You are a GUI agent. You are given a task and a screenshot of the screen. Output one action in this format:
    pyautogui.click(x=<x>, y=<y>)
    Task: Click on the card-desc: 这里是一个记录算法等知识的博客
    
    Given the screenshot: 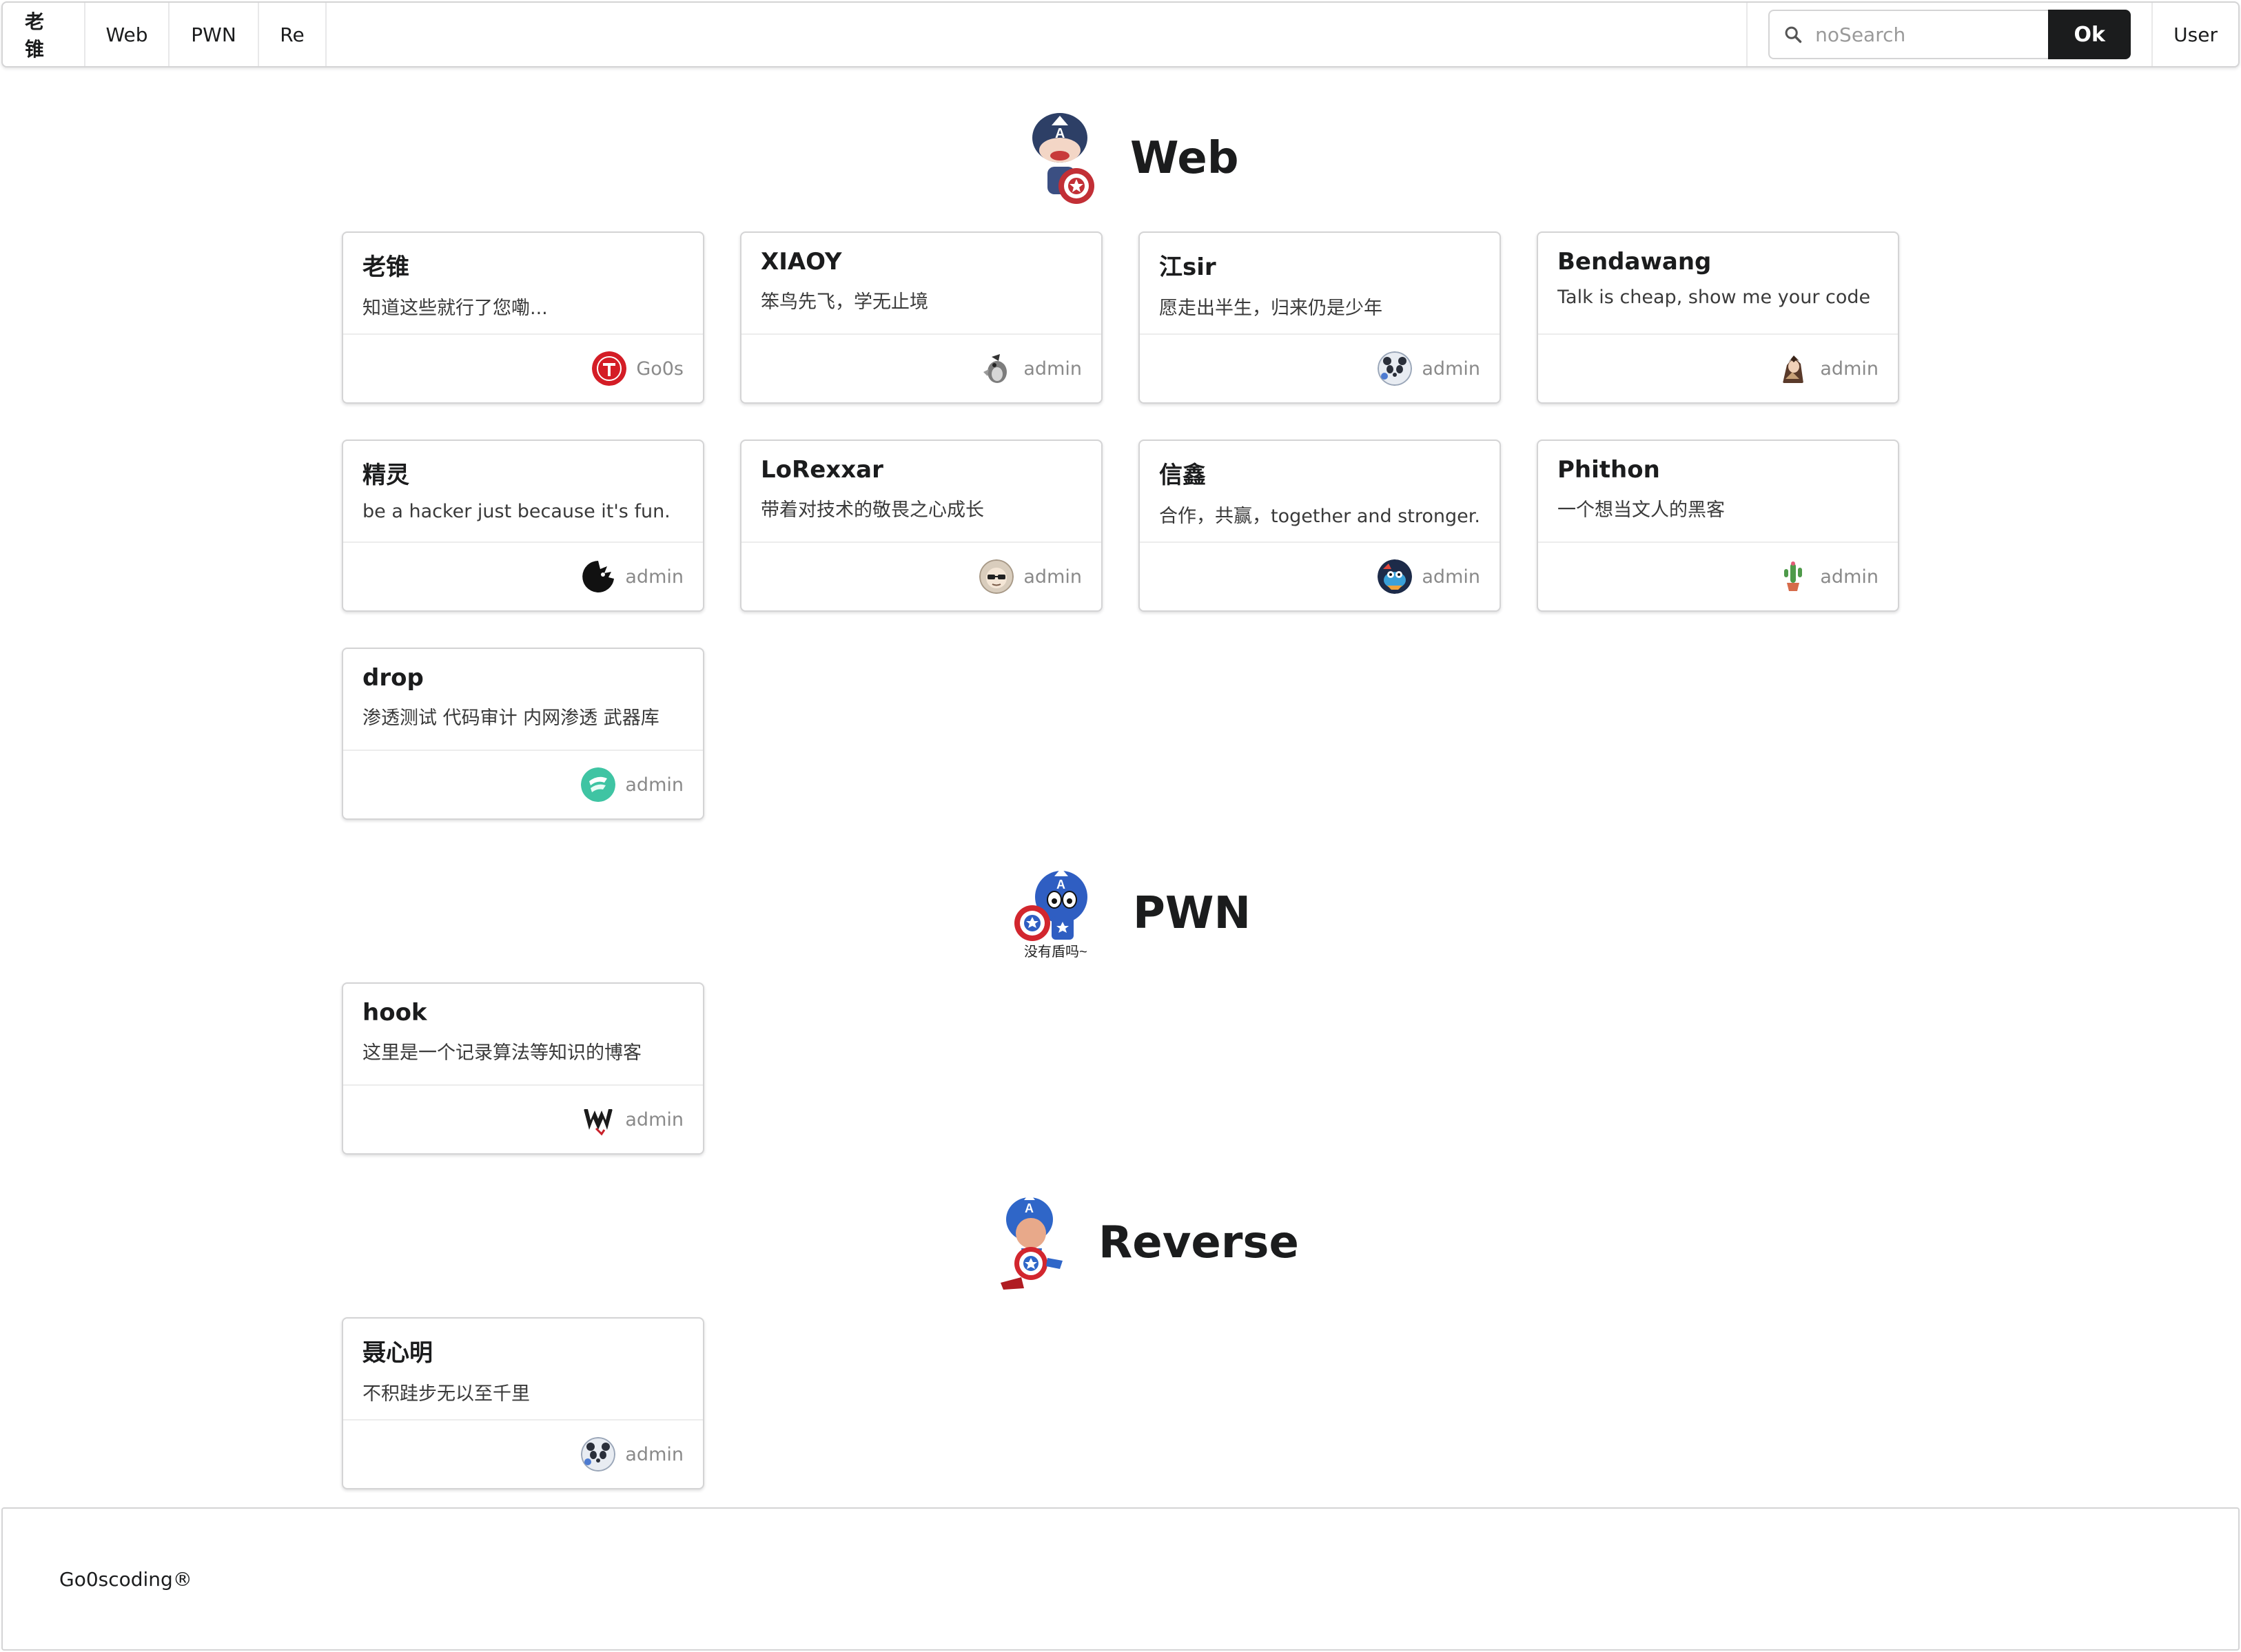 What is the action you would take?
    pyautogui.click(x=502, y=1053)
    